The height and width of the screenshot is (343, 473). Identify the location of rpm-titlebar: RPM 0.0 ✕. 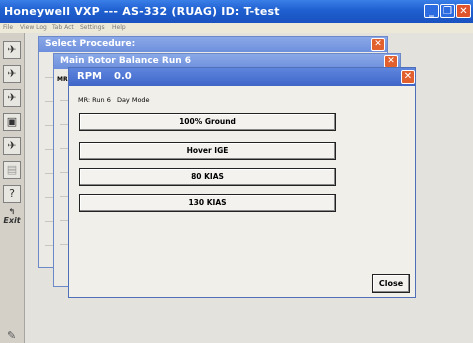
(242, 77).